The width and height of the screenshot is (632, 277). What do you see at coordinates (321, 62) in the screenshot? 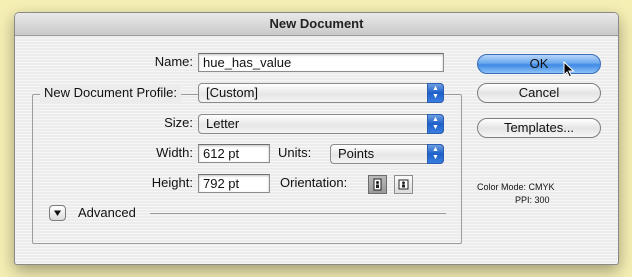
I see `name-field: hue_has_value` at bounding box center [321, 62].